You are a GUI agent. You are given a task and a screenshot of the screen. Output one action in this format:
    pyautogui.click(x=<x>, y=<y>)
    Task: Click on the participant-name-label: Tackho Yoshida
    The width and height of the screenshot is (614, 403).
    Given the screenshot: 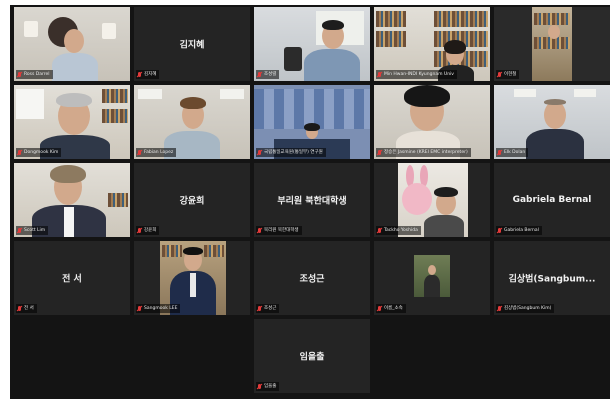 What is the action you would take?
    pyautogui.click(x=398, y=230)
    